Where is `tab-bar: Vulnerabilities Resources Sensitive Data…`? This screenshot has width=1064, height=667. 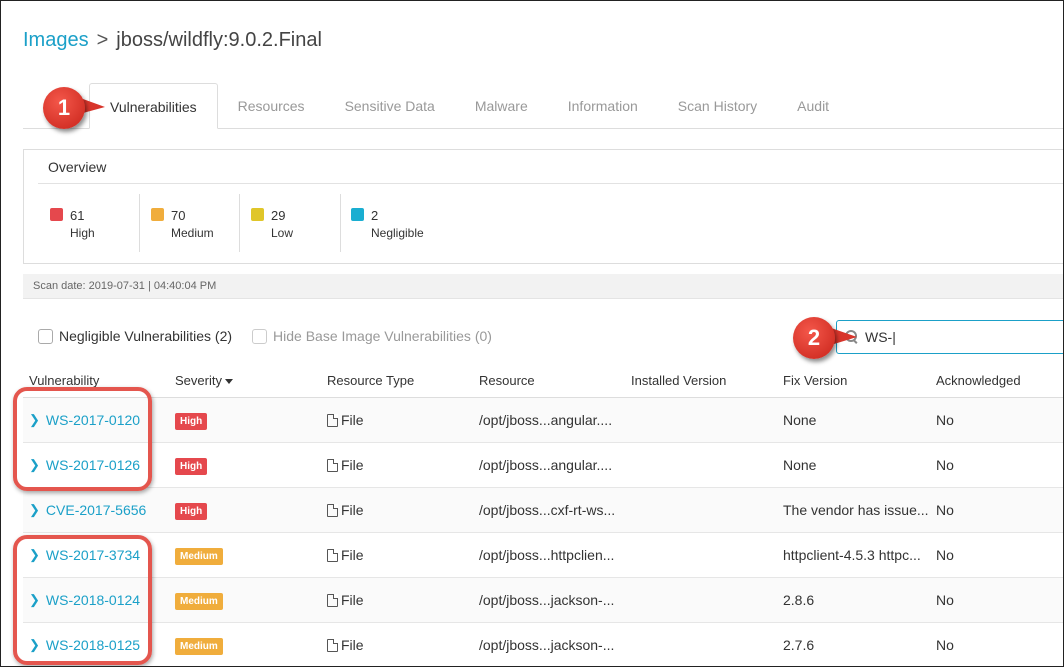
tab-bar: Vulnerabilities Resources Sensitive Data… is located at coordinates (576, 106).